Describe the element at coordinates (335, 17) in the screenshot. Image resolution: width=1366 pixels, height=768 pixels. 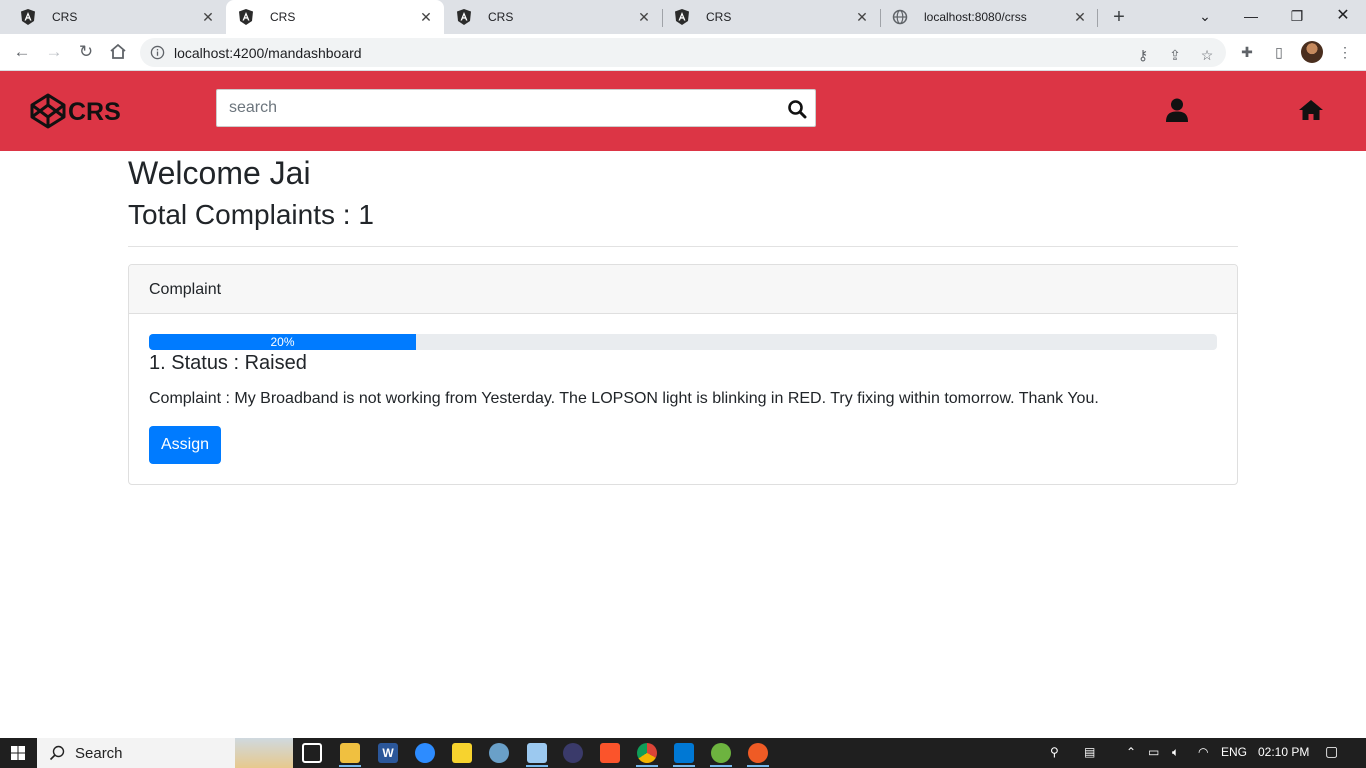
I see `browser-tab-active: CRS ✕` at that location.